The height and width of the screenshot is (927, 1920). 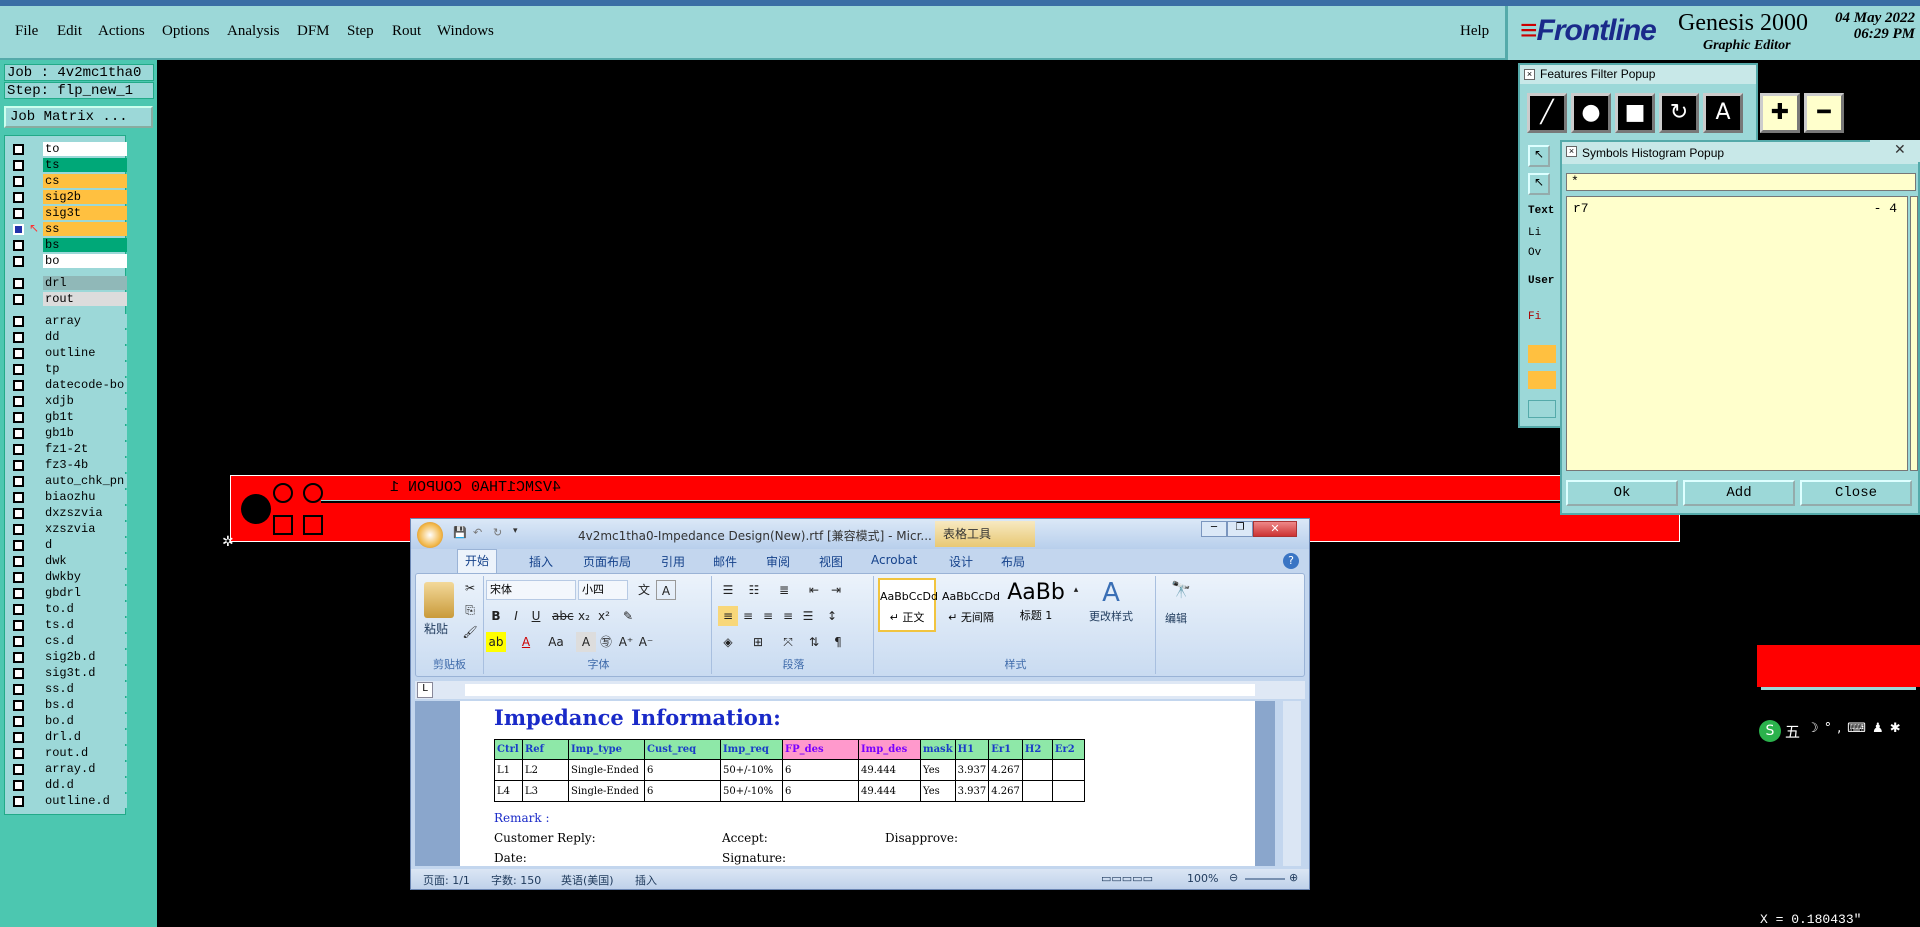 What do you see at coordinates (68, 481) in the screenshot?
I see `layer-row-auto_chk_pn: auto_chk_pn` at bounding box center [68, 481].